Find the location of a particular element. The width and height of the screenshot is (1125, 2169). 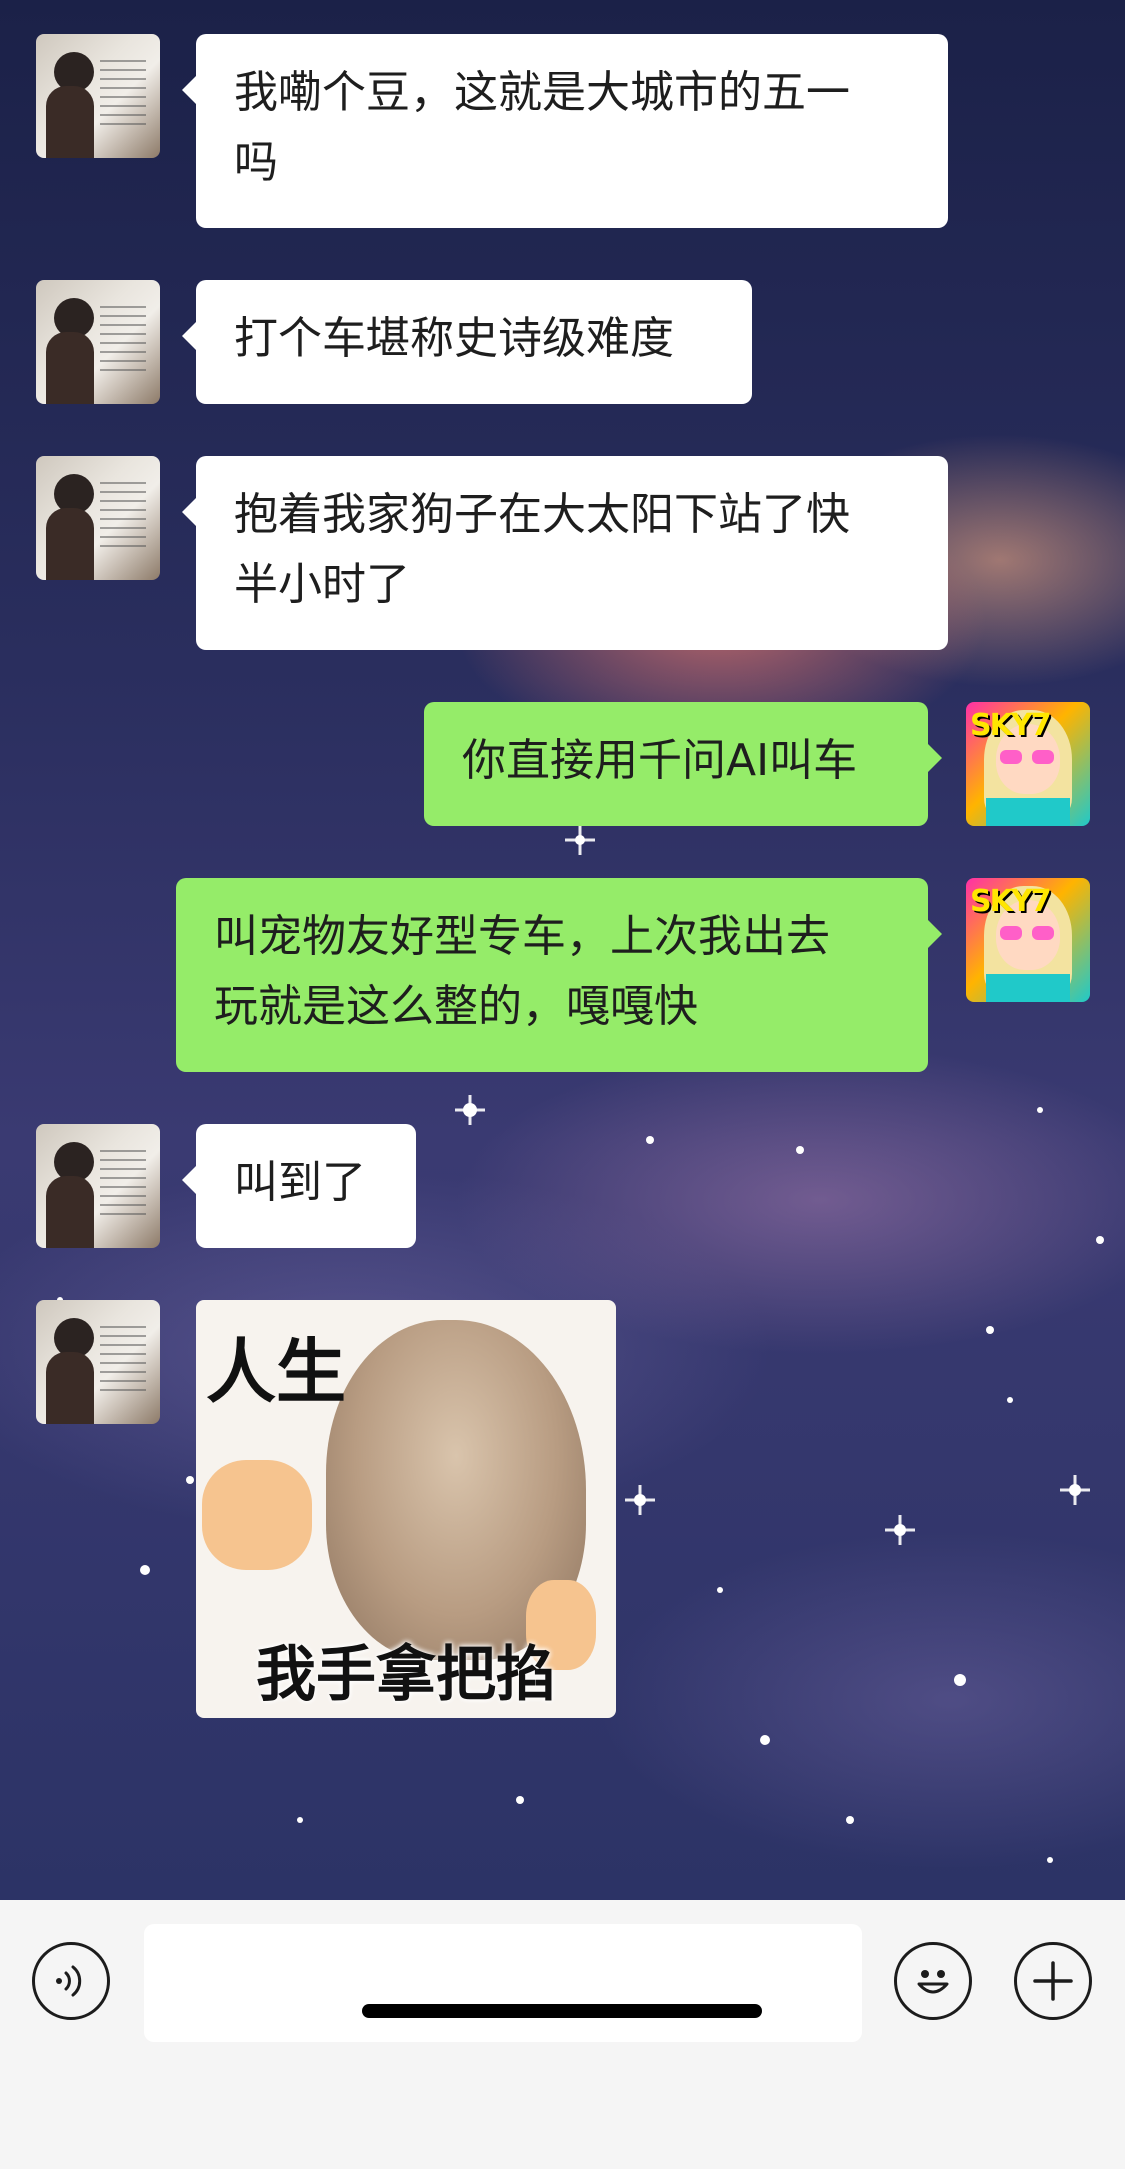

message-input is located at coordinates (503, 1983).